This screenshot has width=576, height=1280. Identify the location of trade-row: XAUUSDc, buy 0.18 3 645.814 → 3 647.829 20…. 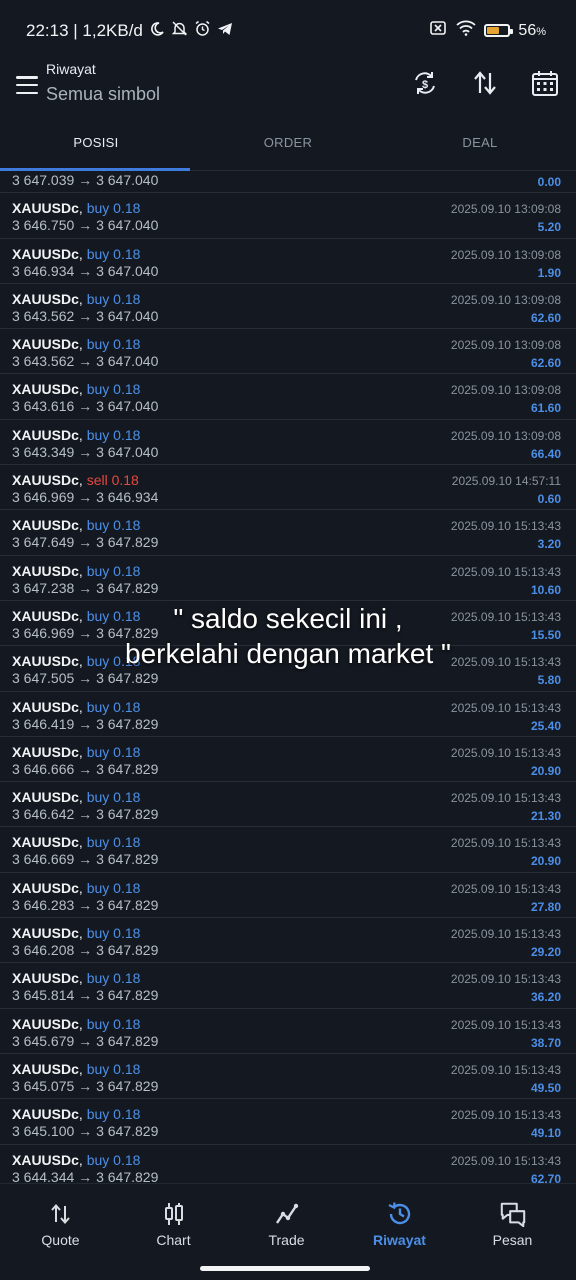
(288, 986).